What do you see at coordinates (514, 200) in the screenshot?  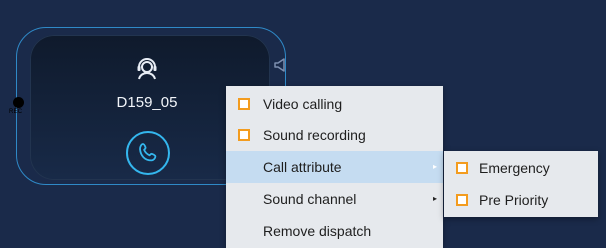 I see `submenu-item-label: Pre Priority` at bounding box center [514, 200].